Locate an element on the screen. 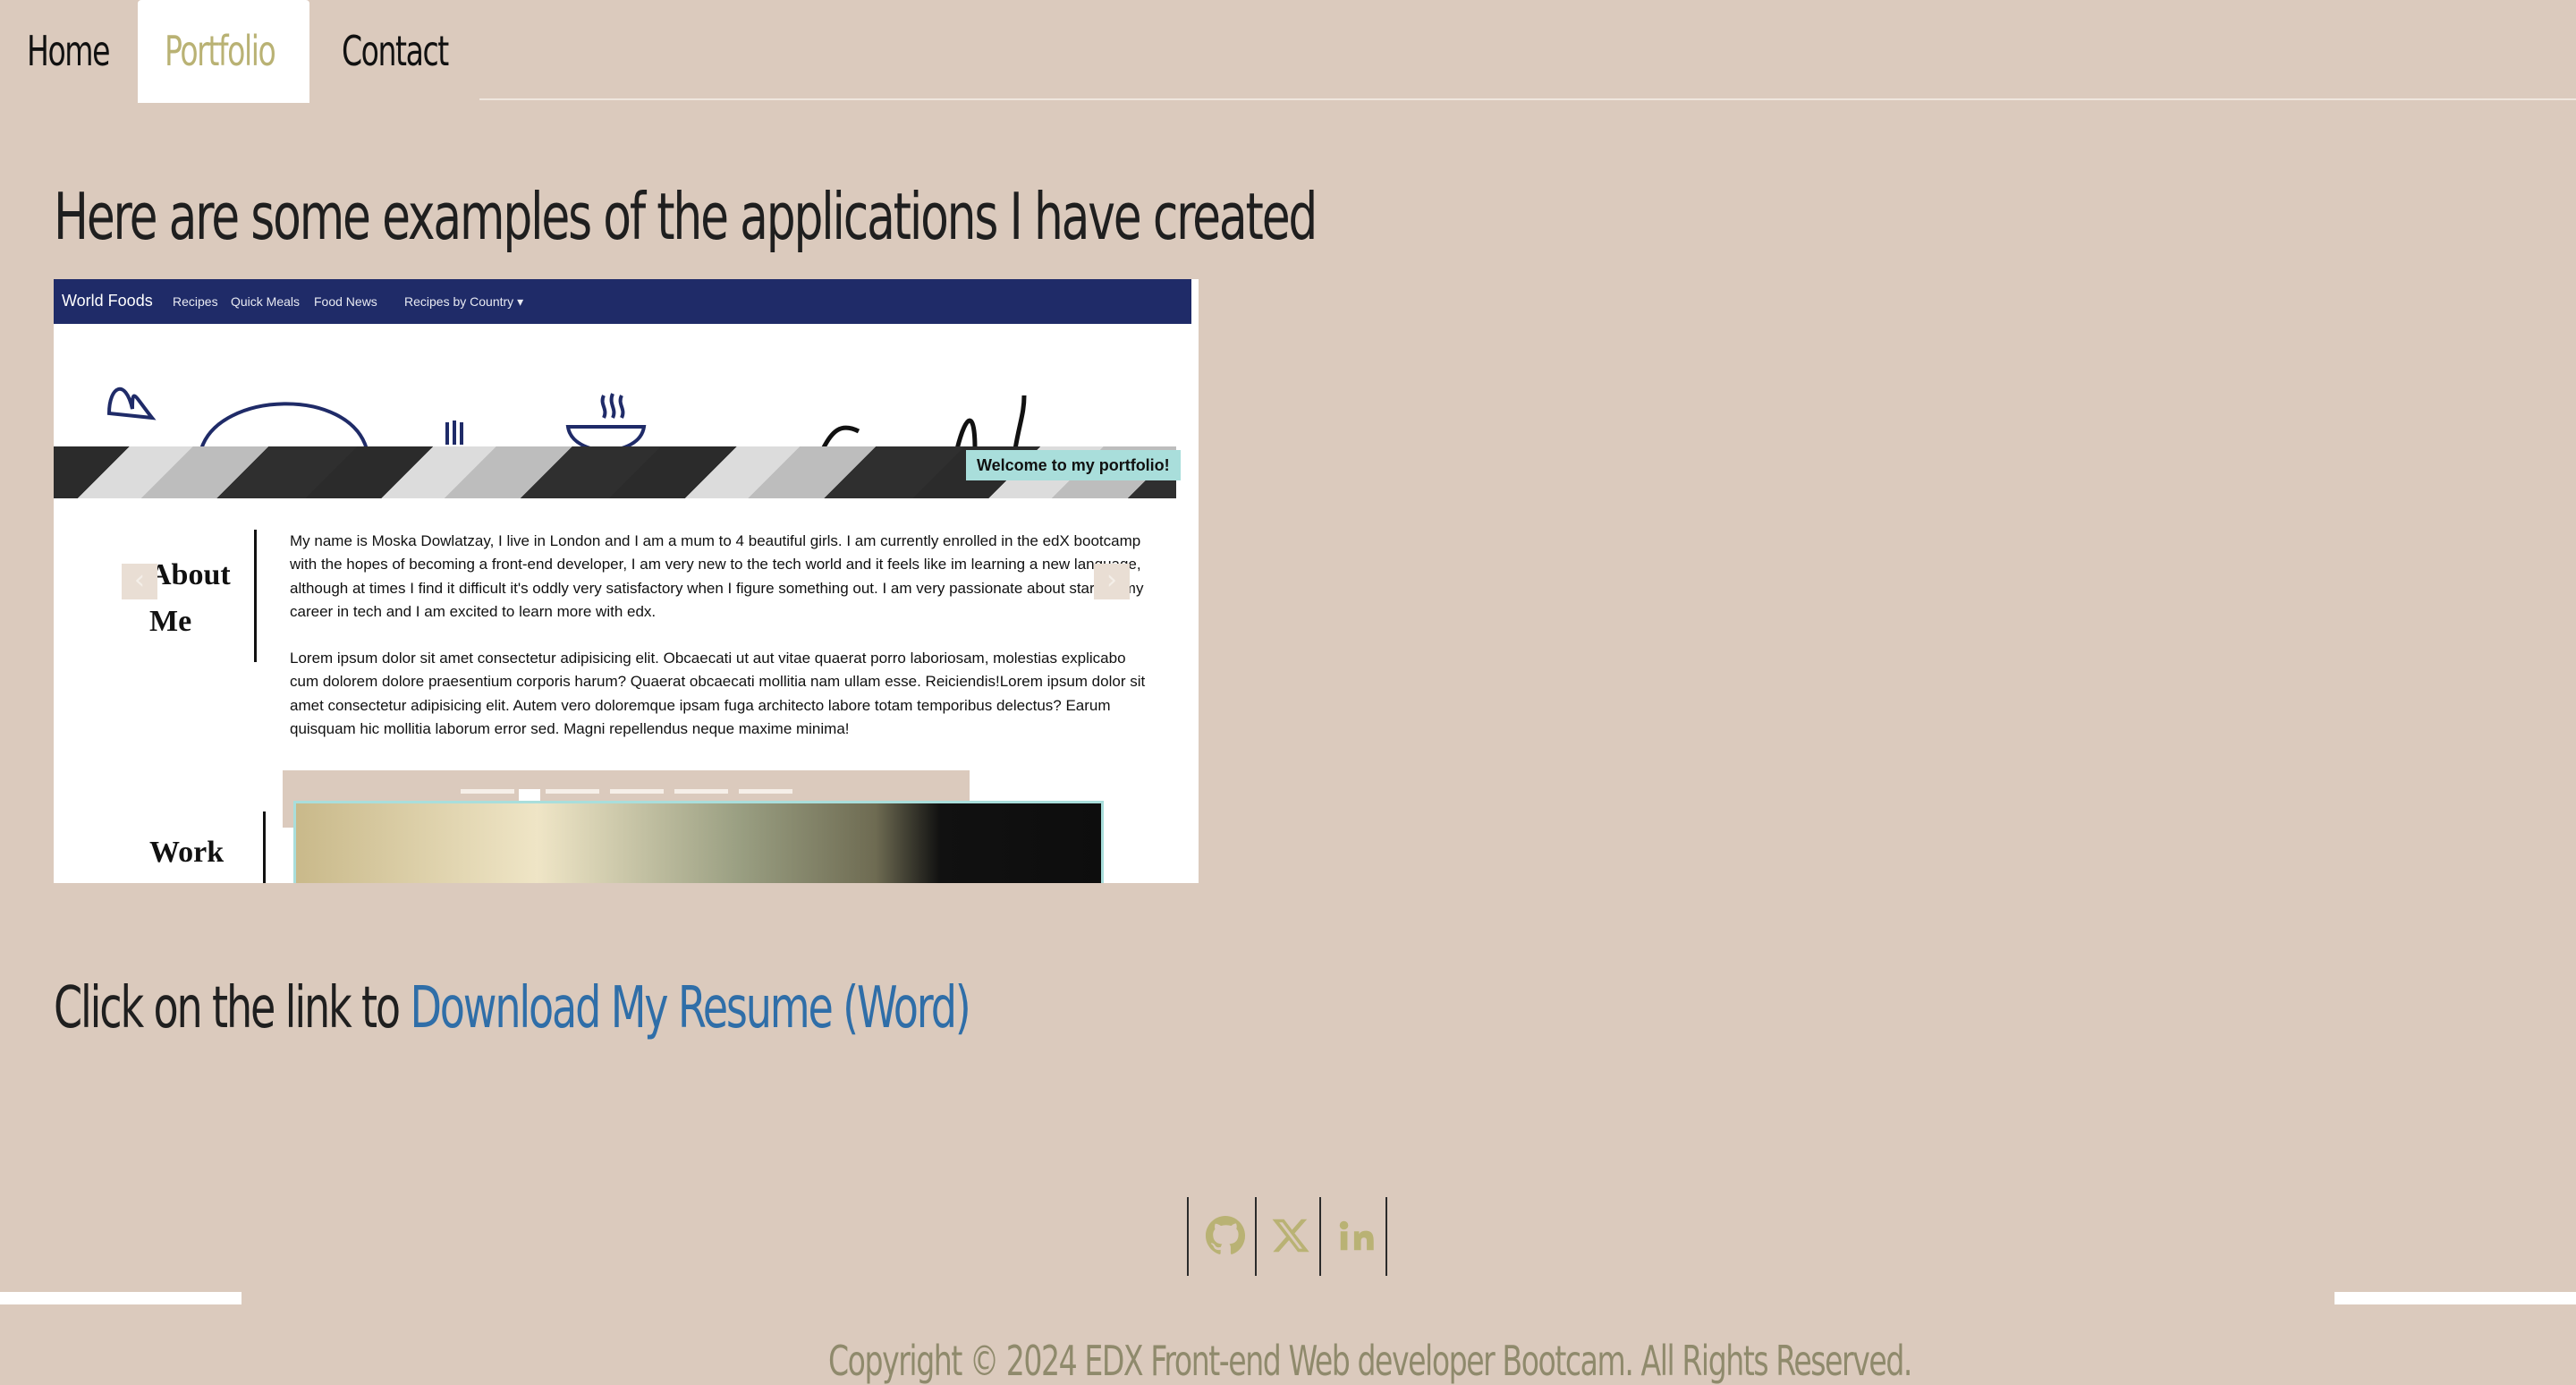  footer-bar-right is located at coordinates (2455, 1298).